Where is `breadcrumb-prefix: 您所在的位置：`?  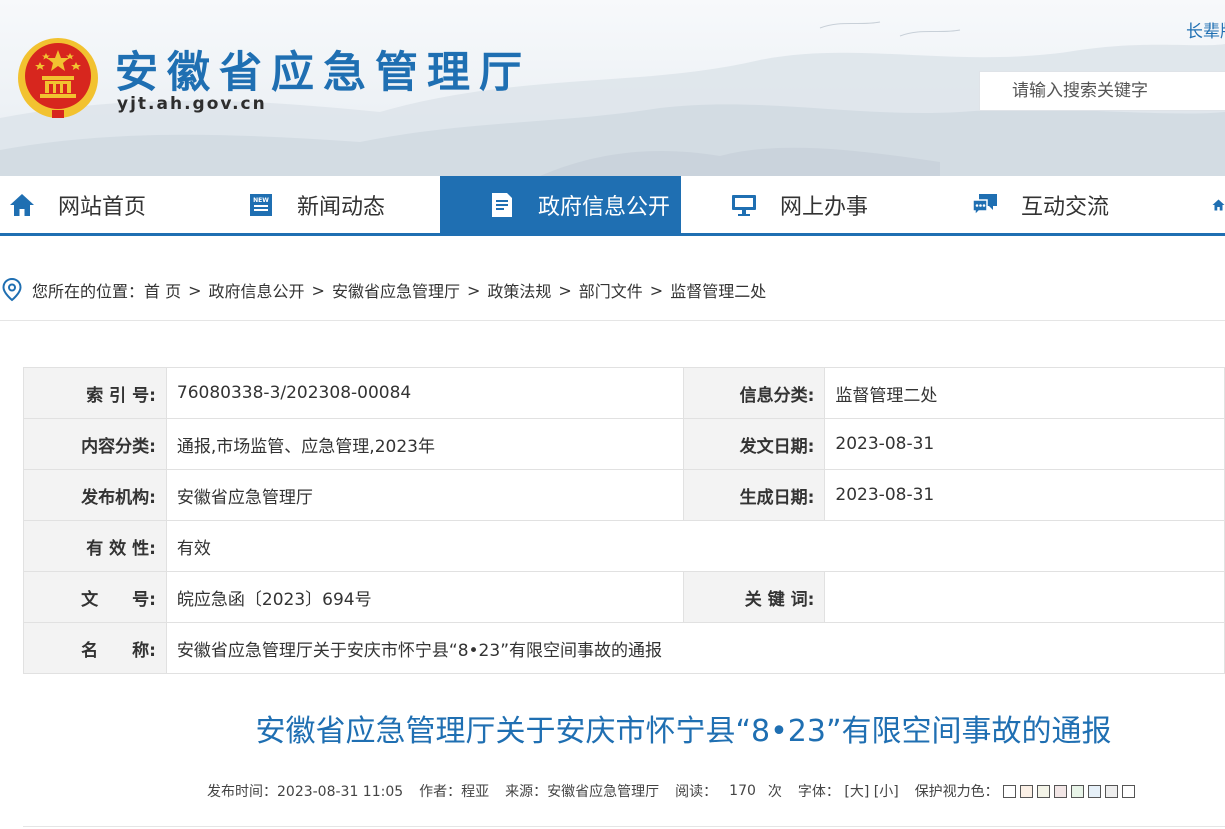 breadcrumb-prefix: 您所在的位置： is located at coordinates (88, 291).